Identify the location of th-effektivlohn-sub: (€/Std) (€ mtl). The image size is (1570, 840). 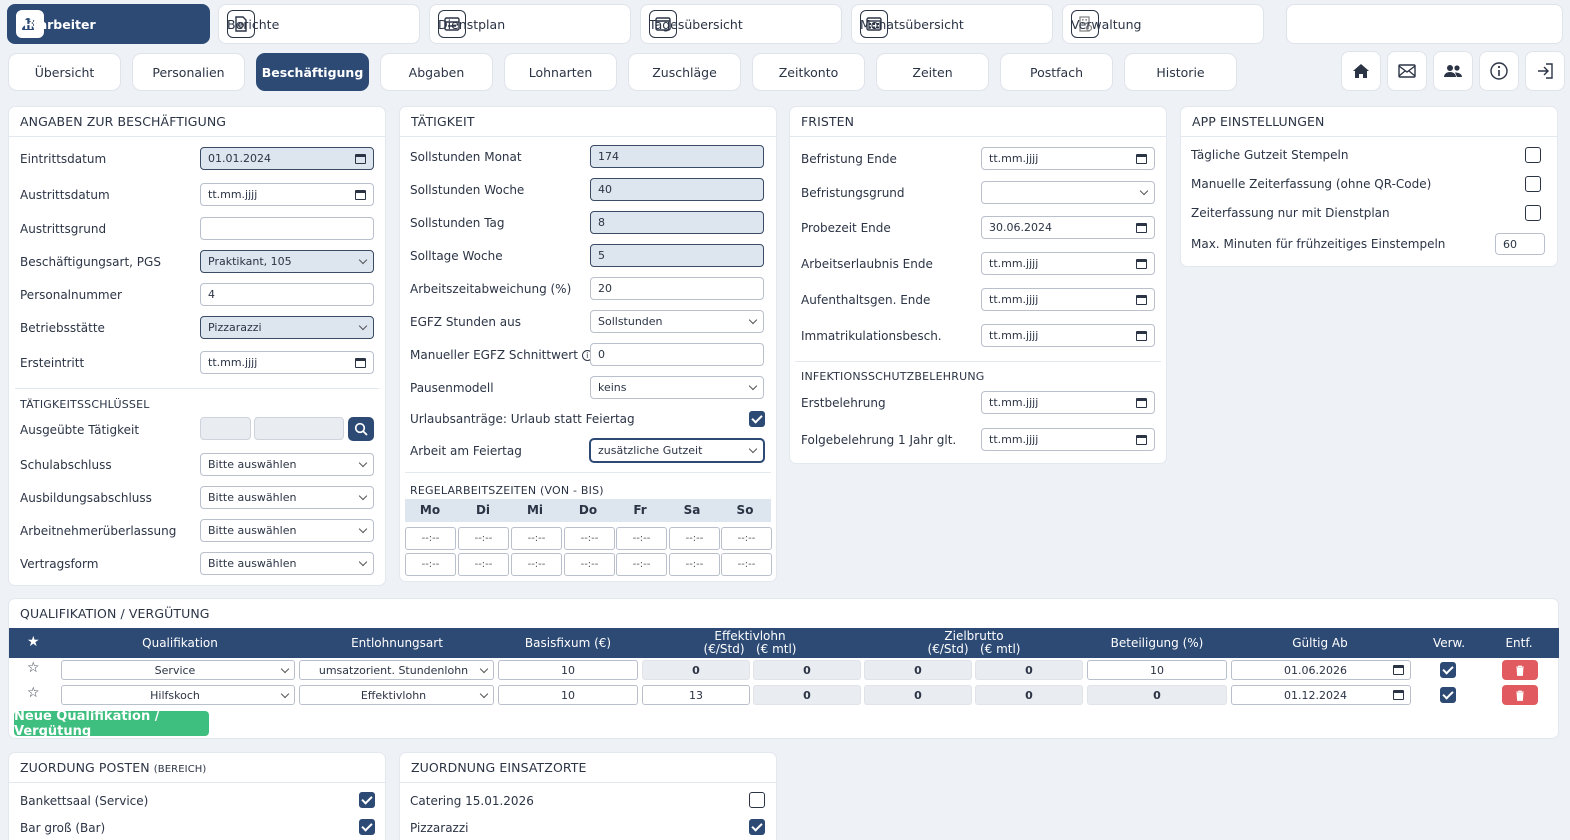
(750, 649).